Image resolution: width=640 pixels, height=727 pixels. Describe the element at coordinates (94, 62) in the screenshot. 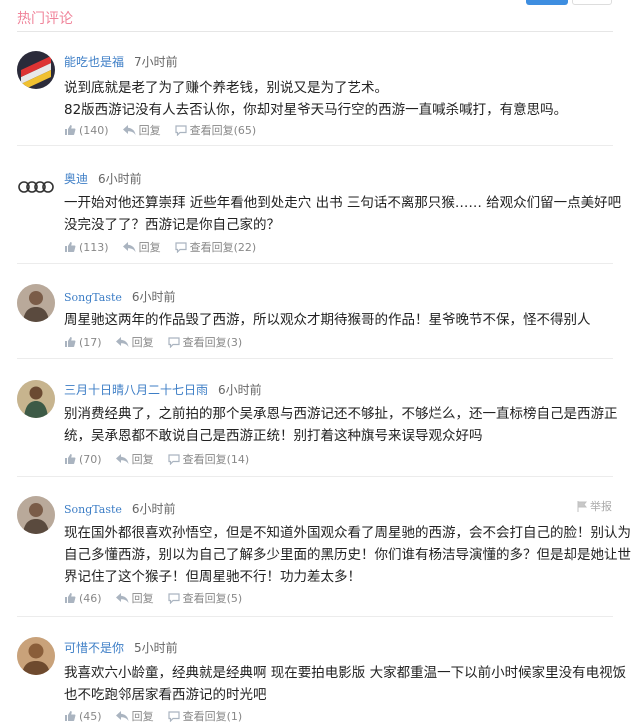

I see `username: 能吃也是福` at that location.